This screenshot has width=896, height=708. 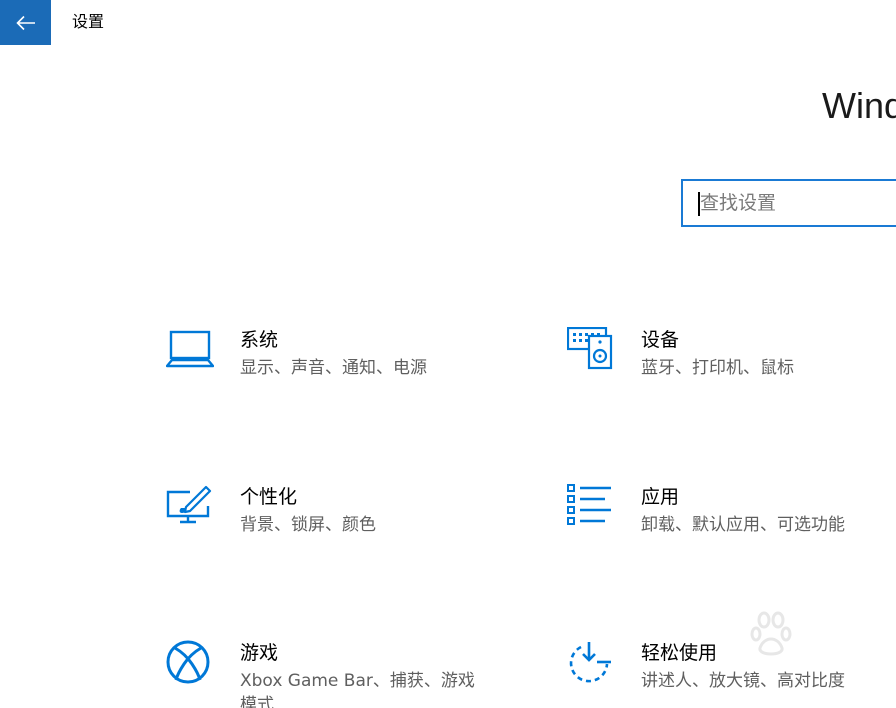 I want to click on apps-icon, so click(x=591, y=508).